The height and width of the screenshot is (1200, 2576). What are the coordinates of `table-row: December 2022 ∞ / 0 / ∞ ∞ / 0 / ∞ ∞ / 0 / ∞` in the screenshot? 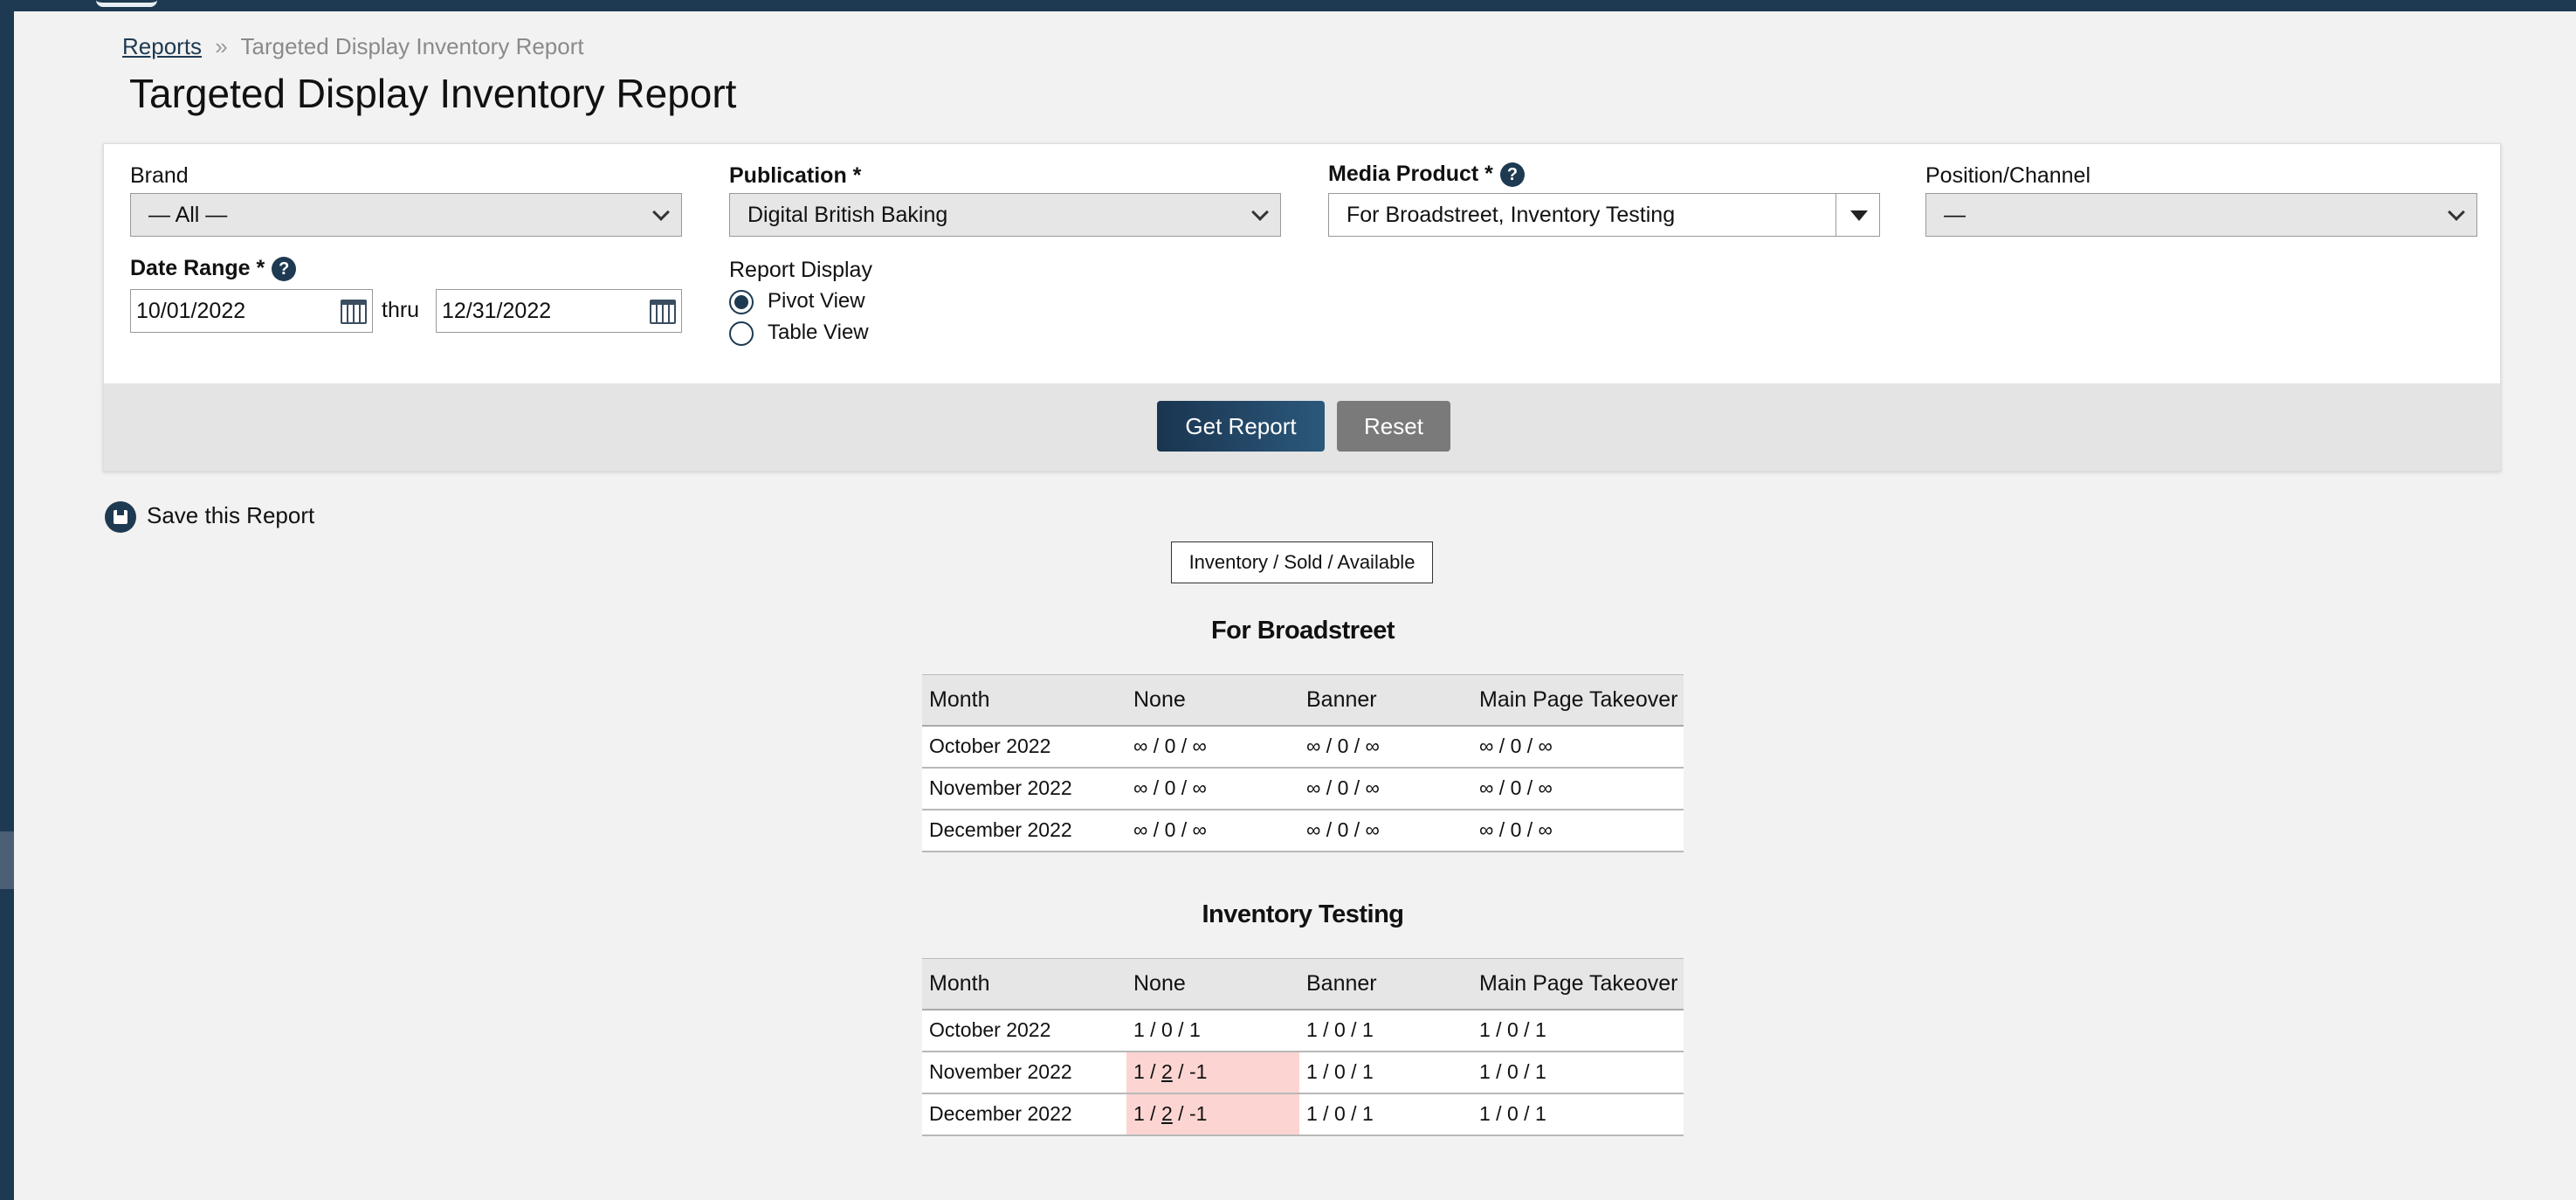 It's located at (1303, 830).